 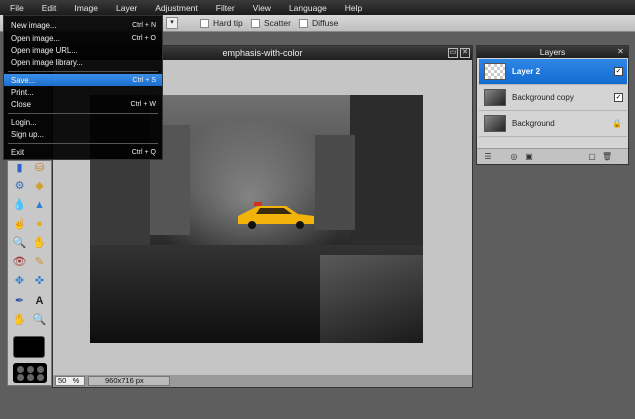 I want to click on diffuse-checkbox, so click(x=303, y=23).